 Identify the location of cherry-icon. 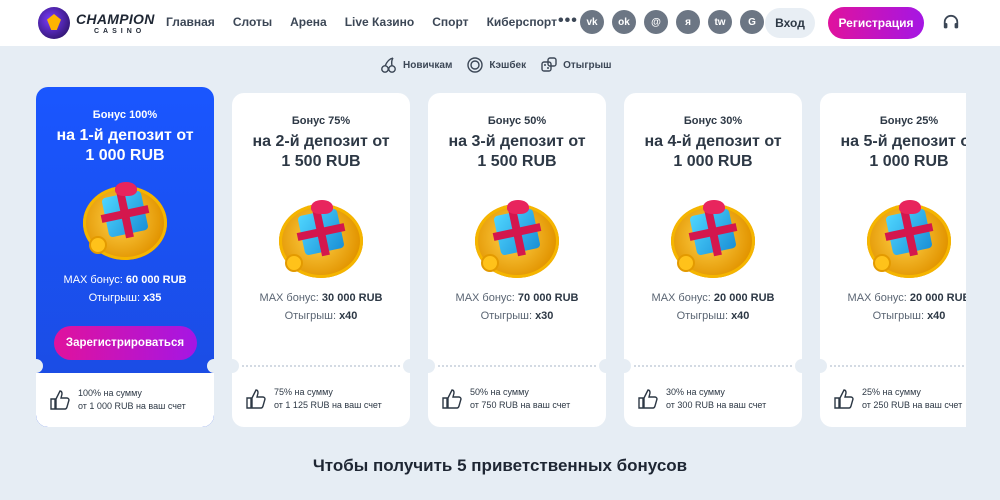
(388, 65).